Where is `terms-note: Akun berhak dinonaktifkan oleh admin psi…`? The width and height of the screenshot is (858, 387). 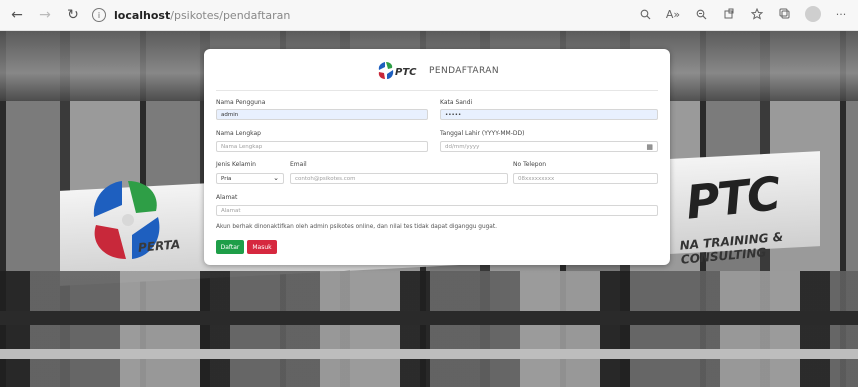 terms-note: Akun berhak dinonaktifkan oleh admin psi… is located at coordinates (356, 227).